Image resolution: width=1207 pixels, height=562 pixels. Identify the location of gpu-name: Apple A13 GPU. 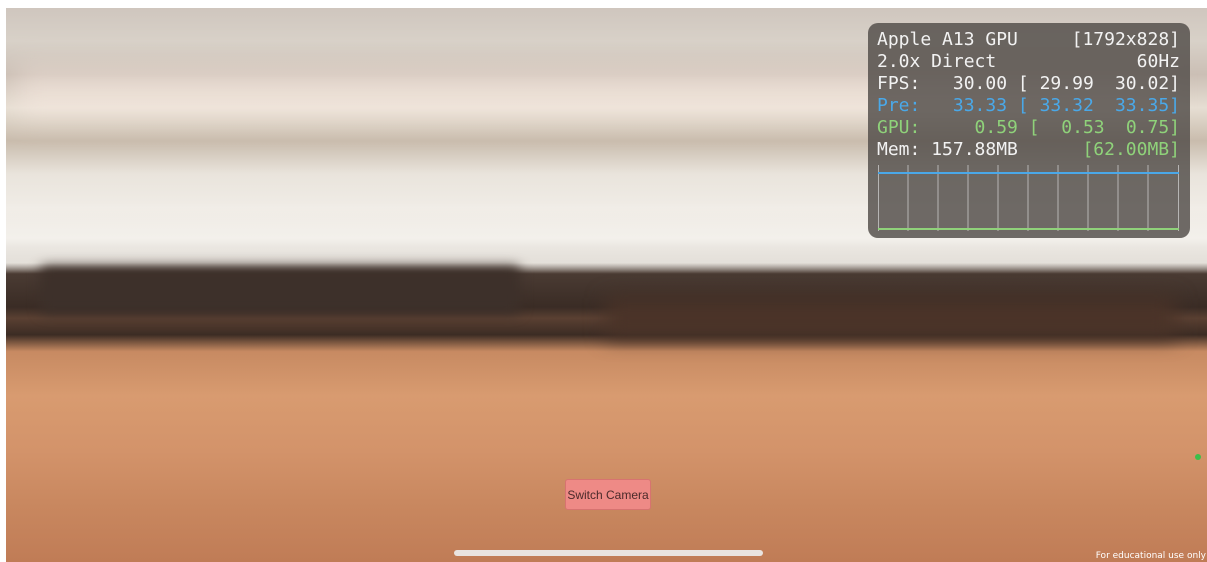
(947, 39).